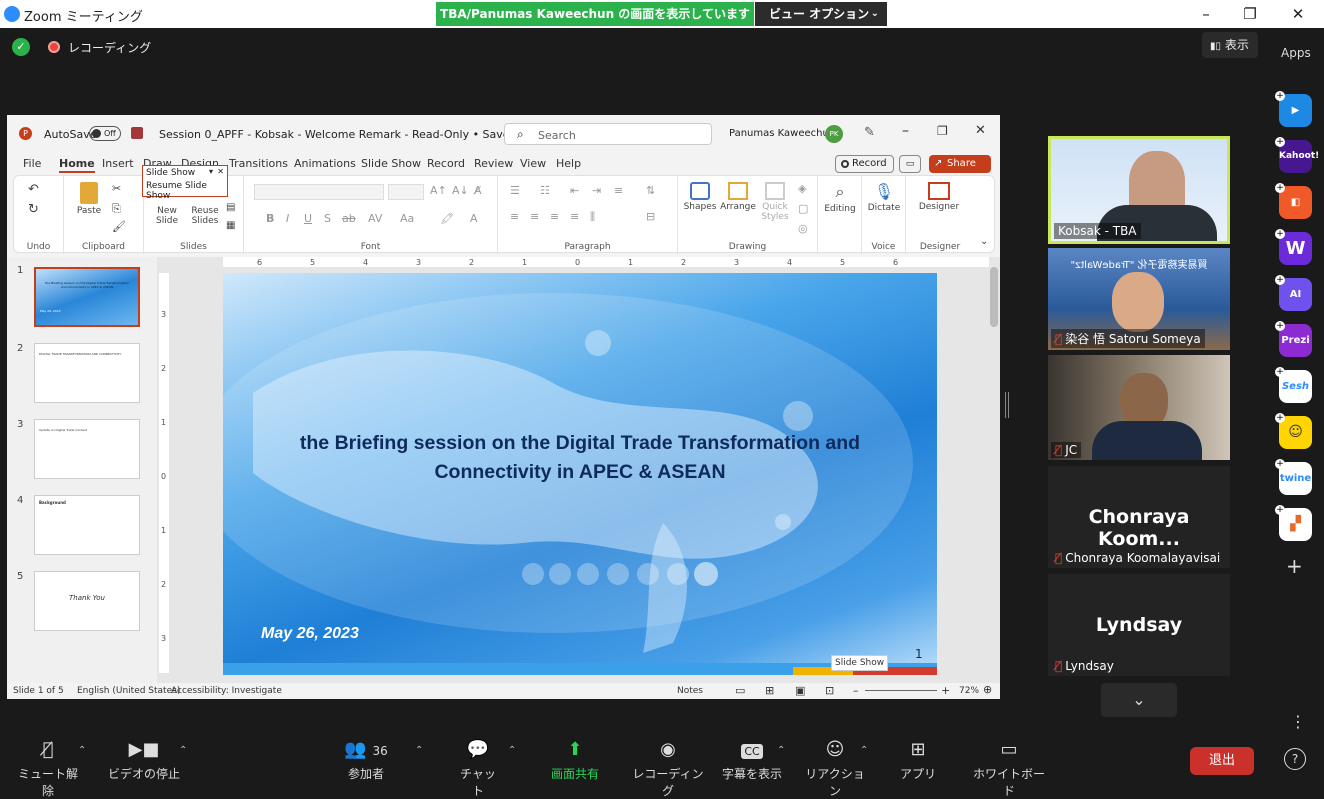  What do you see at coordinates (419, 750) in the screenshot?
I see `participants-caret-icon: ⌃` at bounding box center [419, 750].